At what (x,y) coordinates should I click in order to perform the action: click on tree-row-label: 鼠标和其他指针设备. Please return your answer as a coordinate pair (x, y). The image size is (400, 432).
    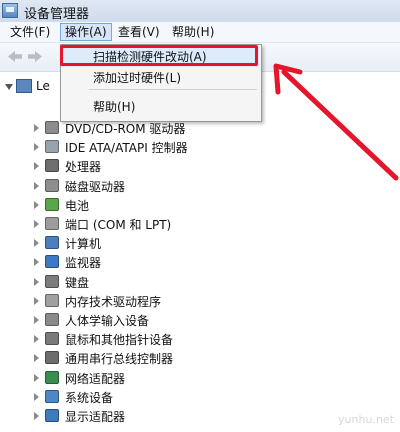
    Looking at the image, I should click on (119, 340).